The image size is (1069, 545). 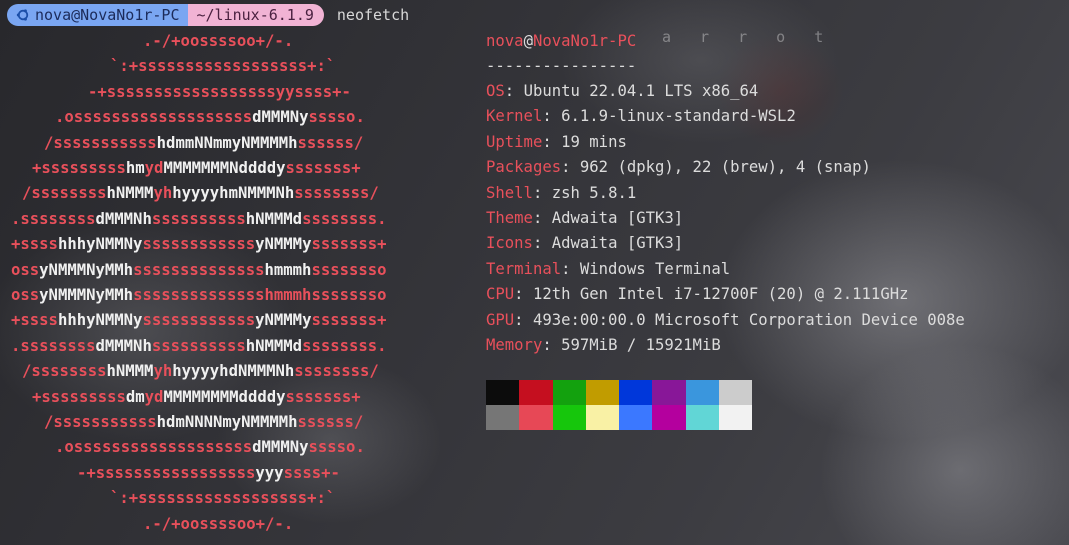 What do you see at coordinates (330, 142) in the screenshot?
I see `logo-segment: ssssss/` at bounding box center [330, 142].